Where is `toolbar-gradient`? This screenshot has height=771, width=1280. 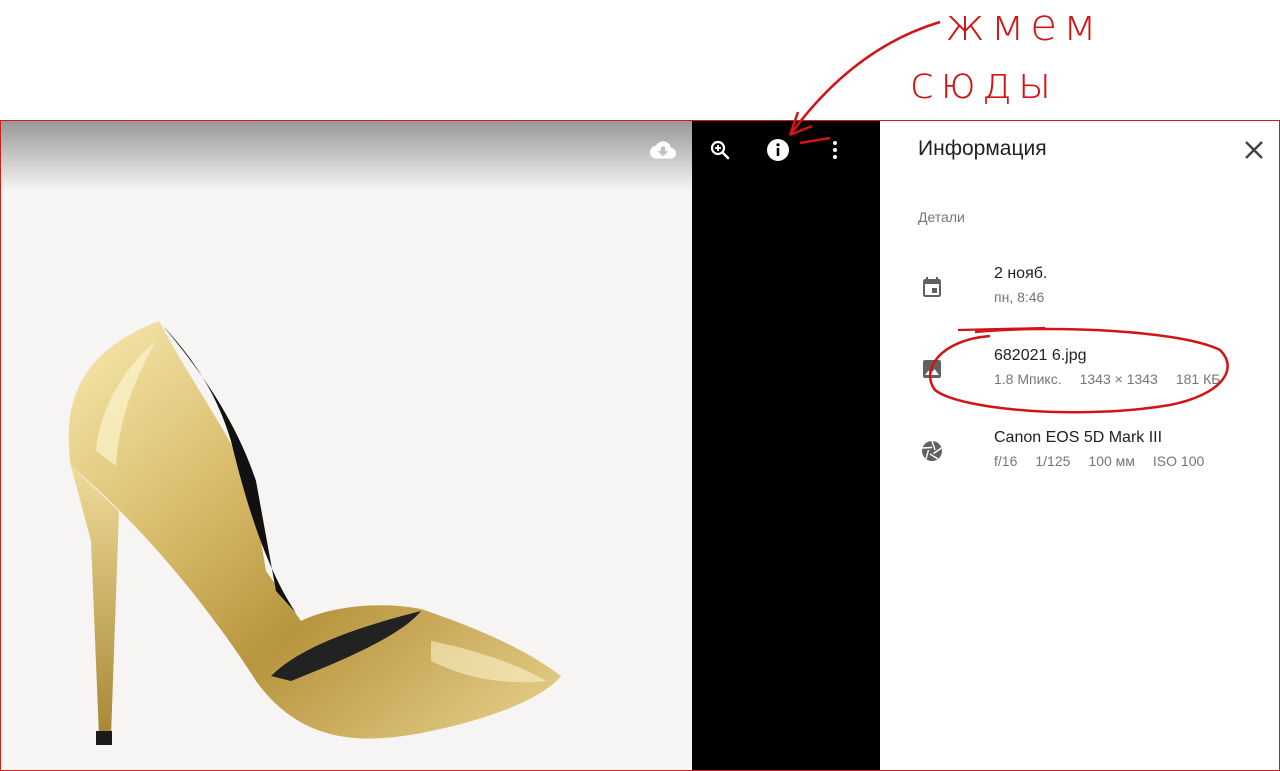 toolbar-gradient is located at coordinates (440, 156).